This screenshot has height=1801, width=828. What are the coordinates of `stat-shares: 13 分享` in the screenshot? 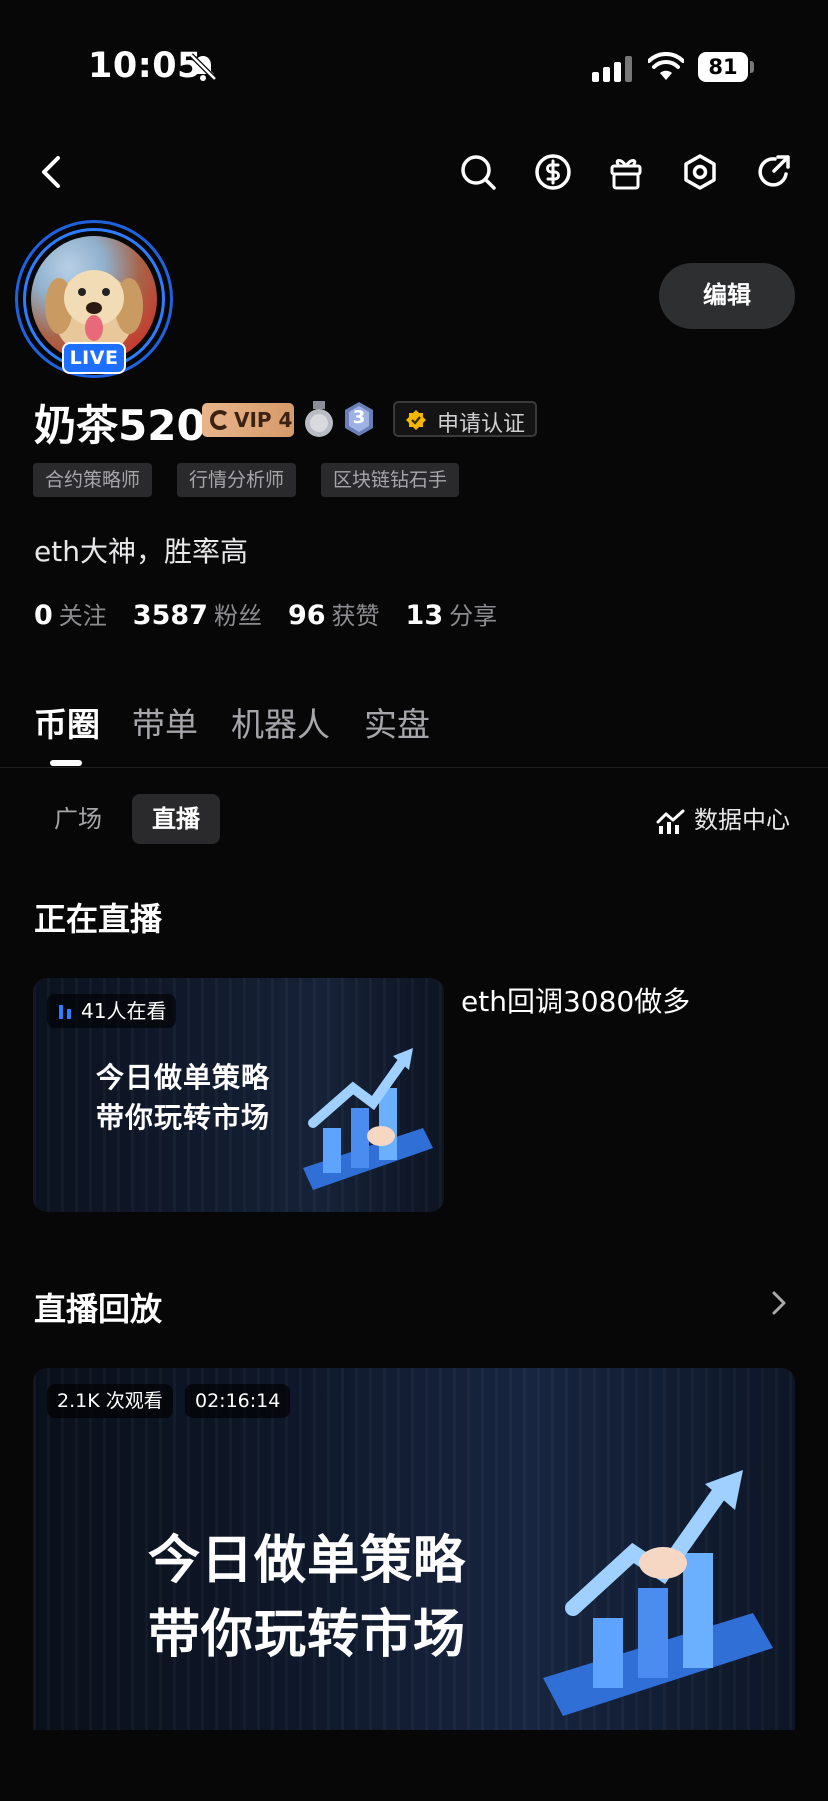 It's located at (464, 615).